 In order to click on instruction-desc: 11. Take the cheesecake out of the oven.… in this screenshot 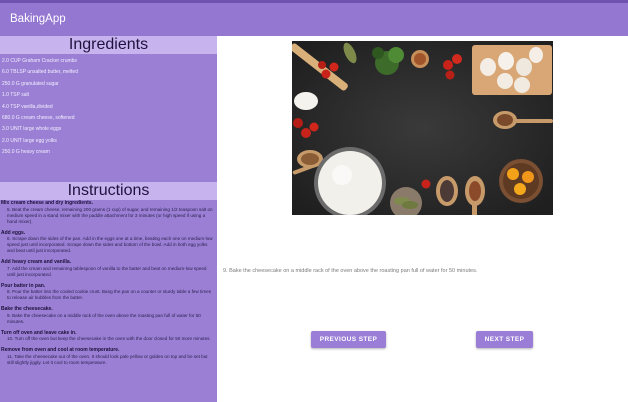, I will do `click(107, 359)`.